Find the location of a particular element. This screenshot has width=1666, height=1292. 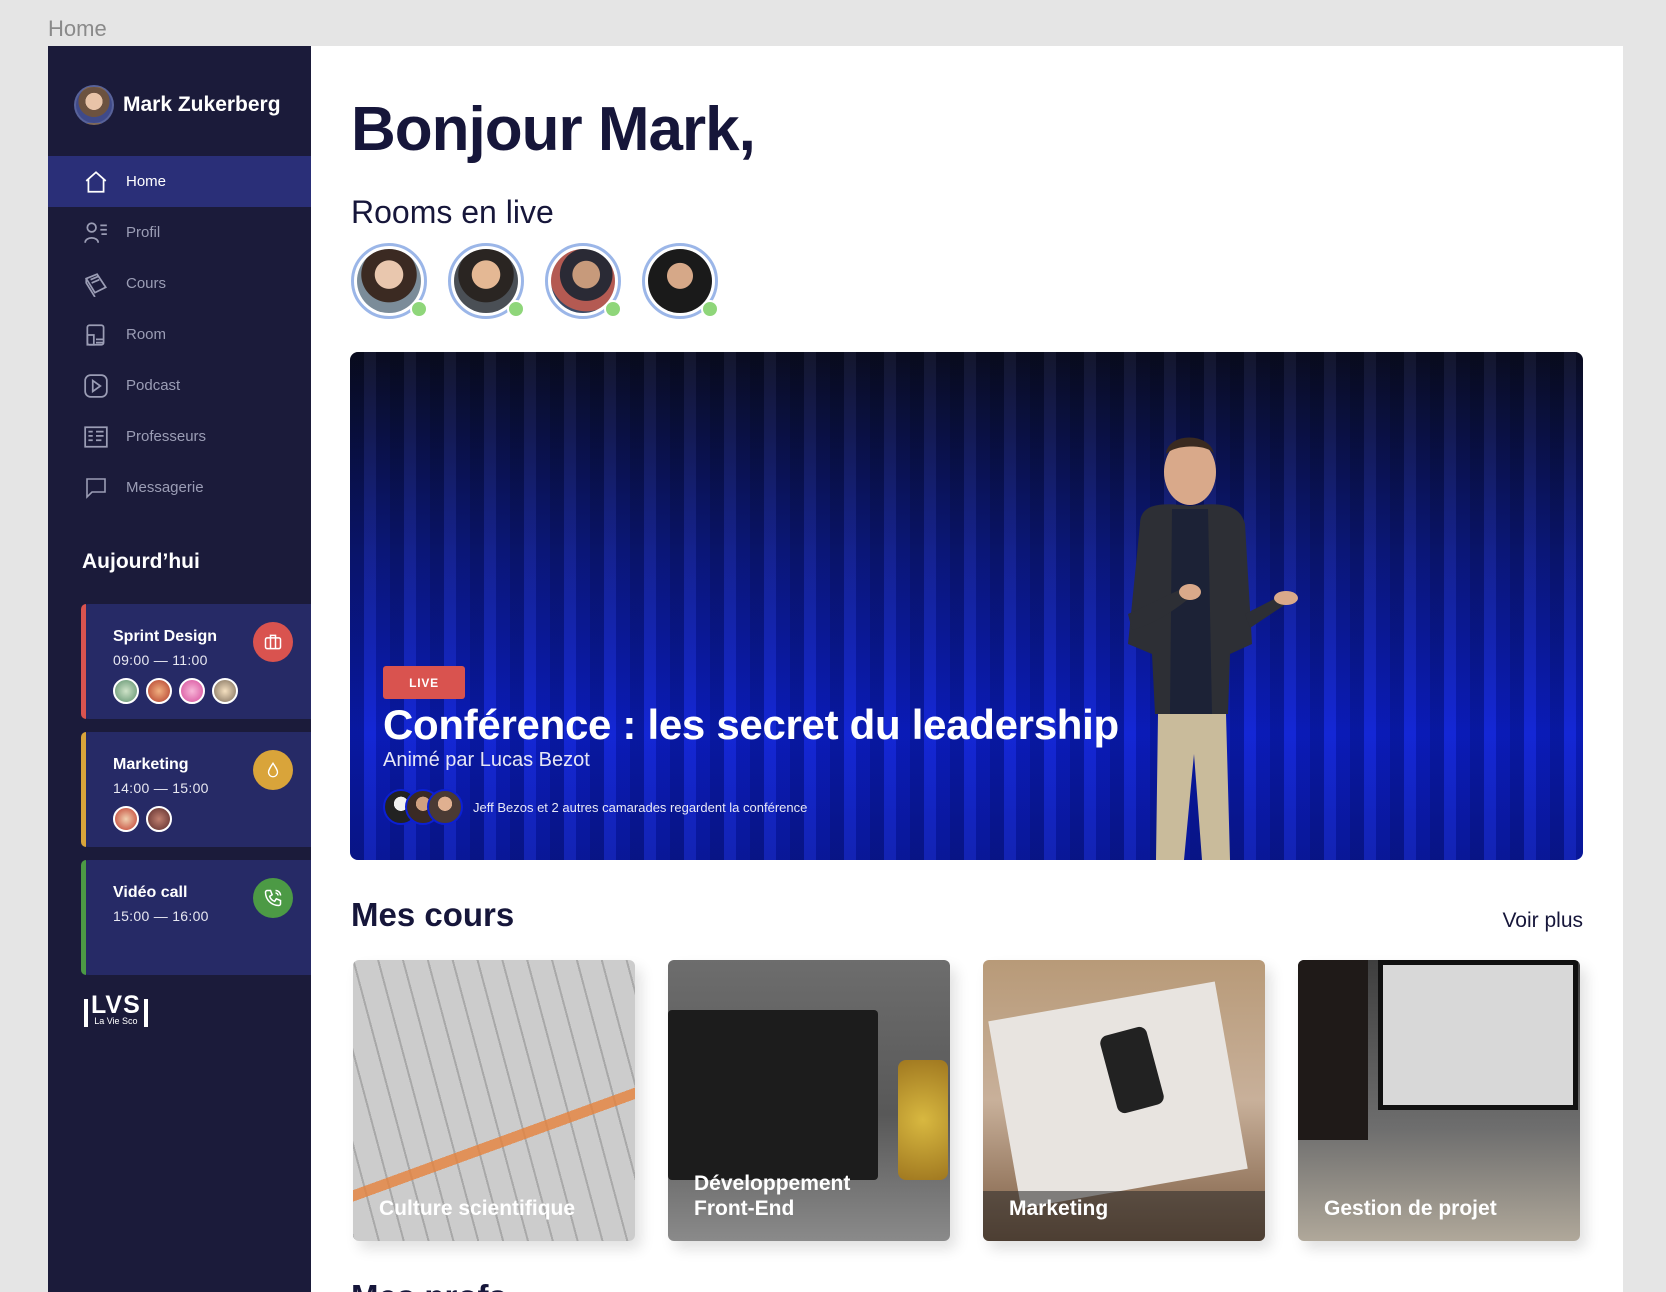

see-more-link: Voir plus is located at coordinates (1542, 921).